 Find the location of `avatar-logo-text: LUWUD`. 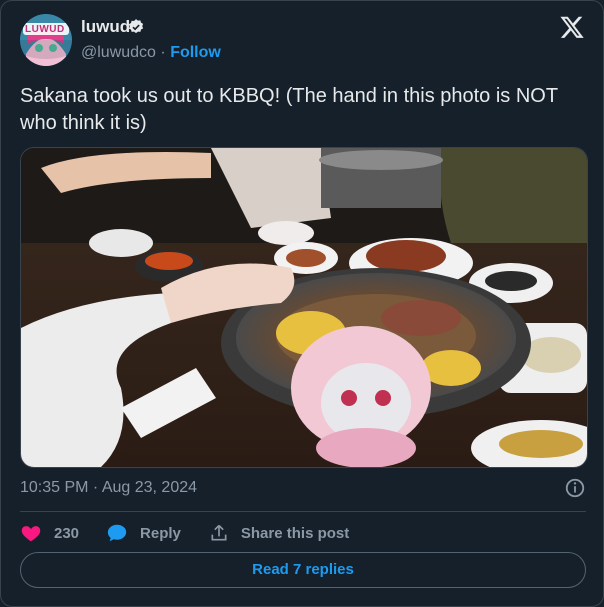

avatar-logo-text: LUWUD is located at coordinates (45, 29).